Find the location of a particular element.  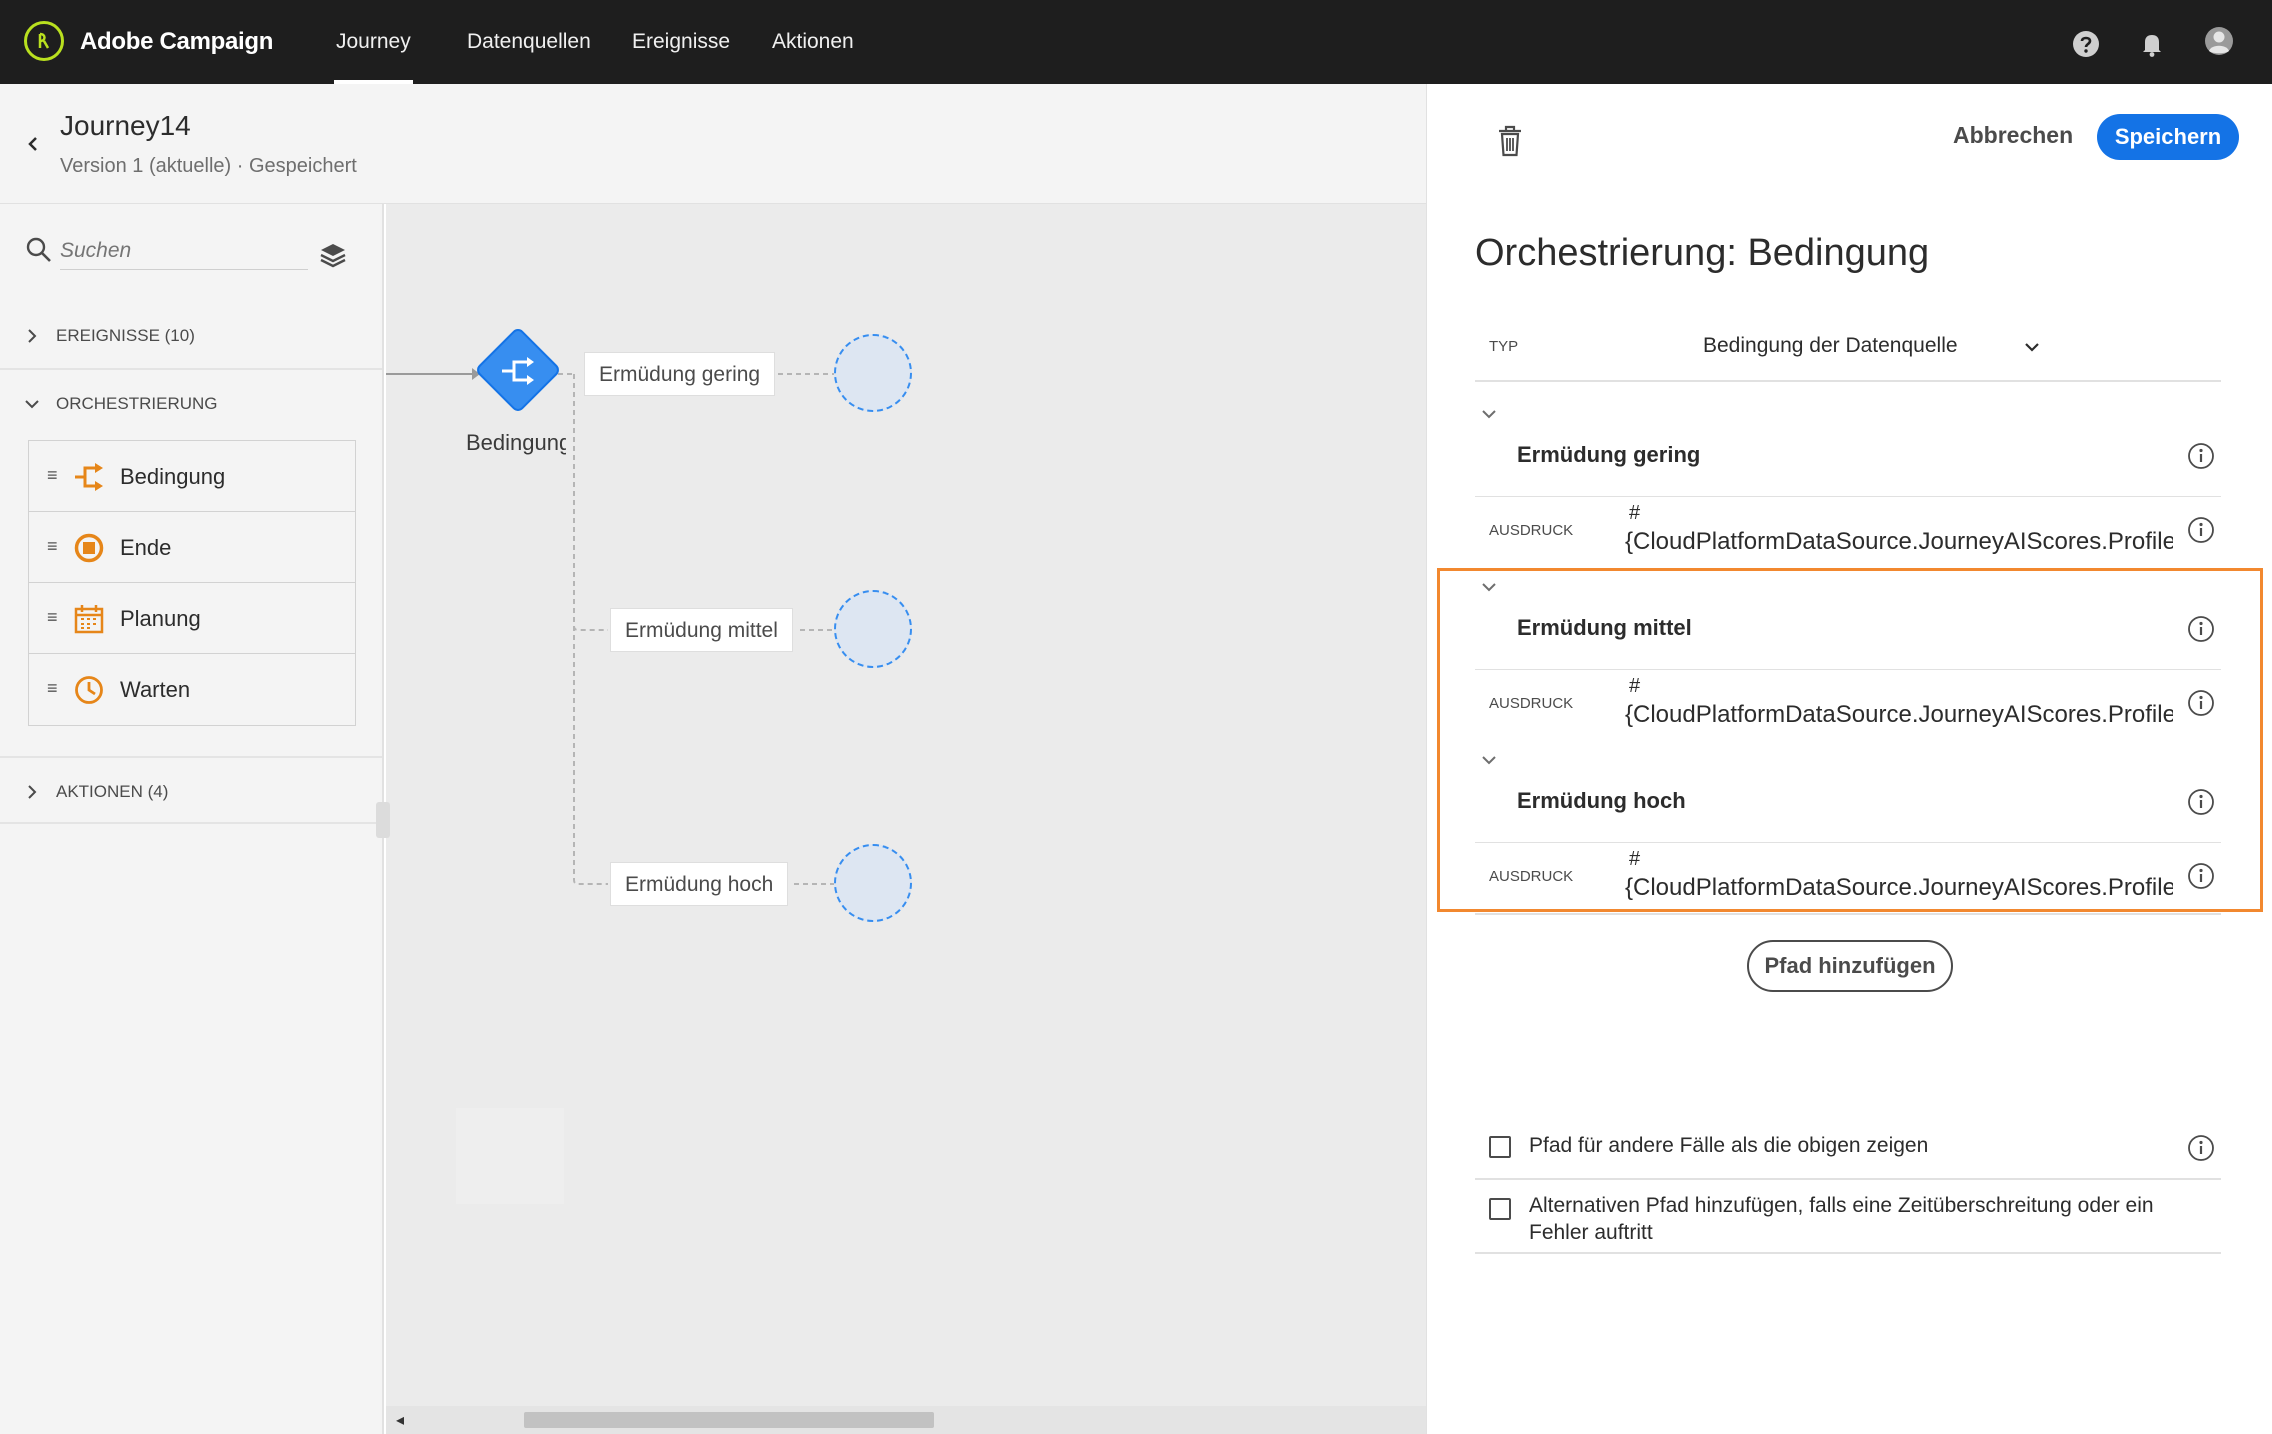

nav-ereignisse: Ereignisse is located at coordinates (681, 42).